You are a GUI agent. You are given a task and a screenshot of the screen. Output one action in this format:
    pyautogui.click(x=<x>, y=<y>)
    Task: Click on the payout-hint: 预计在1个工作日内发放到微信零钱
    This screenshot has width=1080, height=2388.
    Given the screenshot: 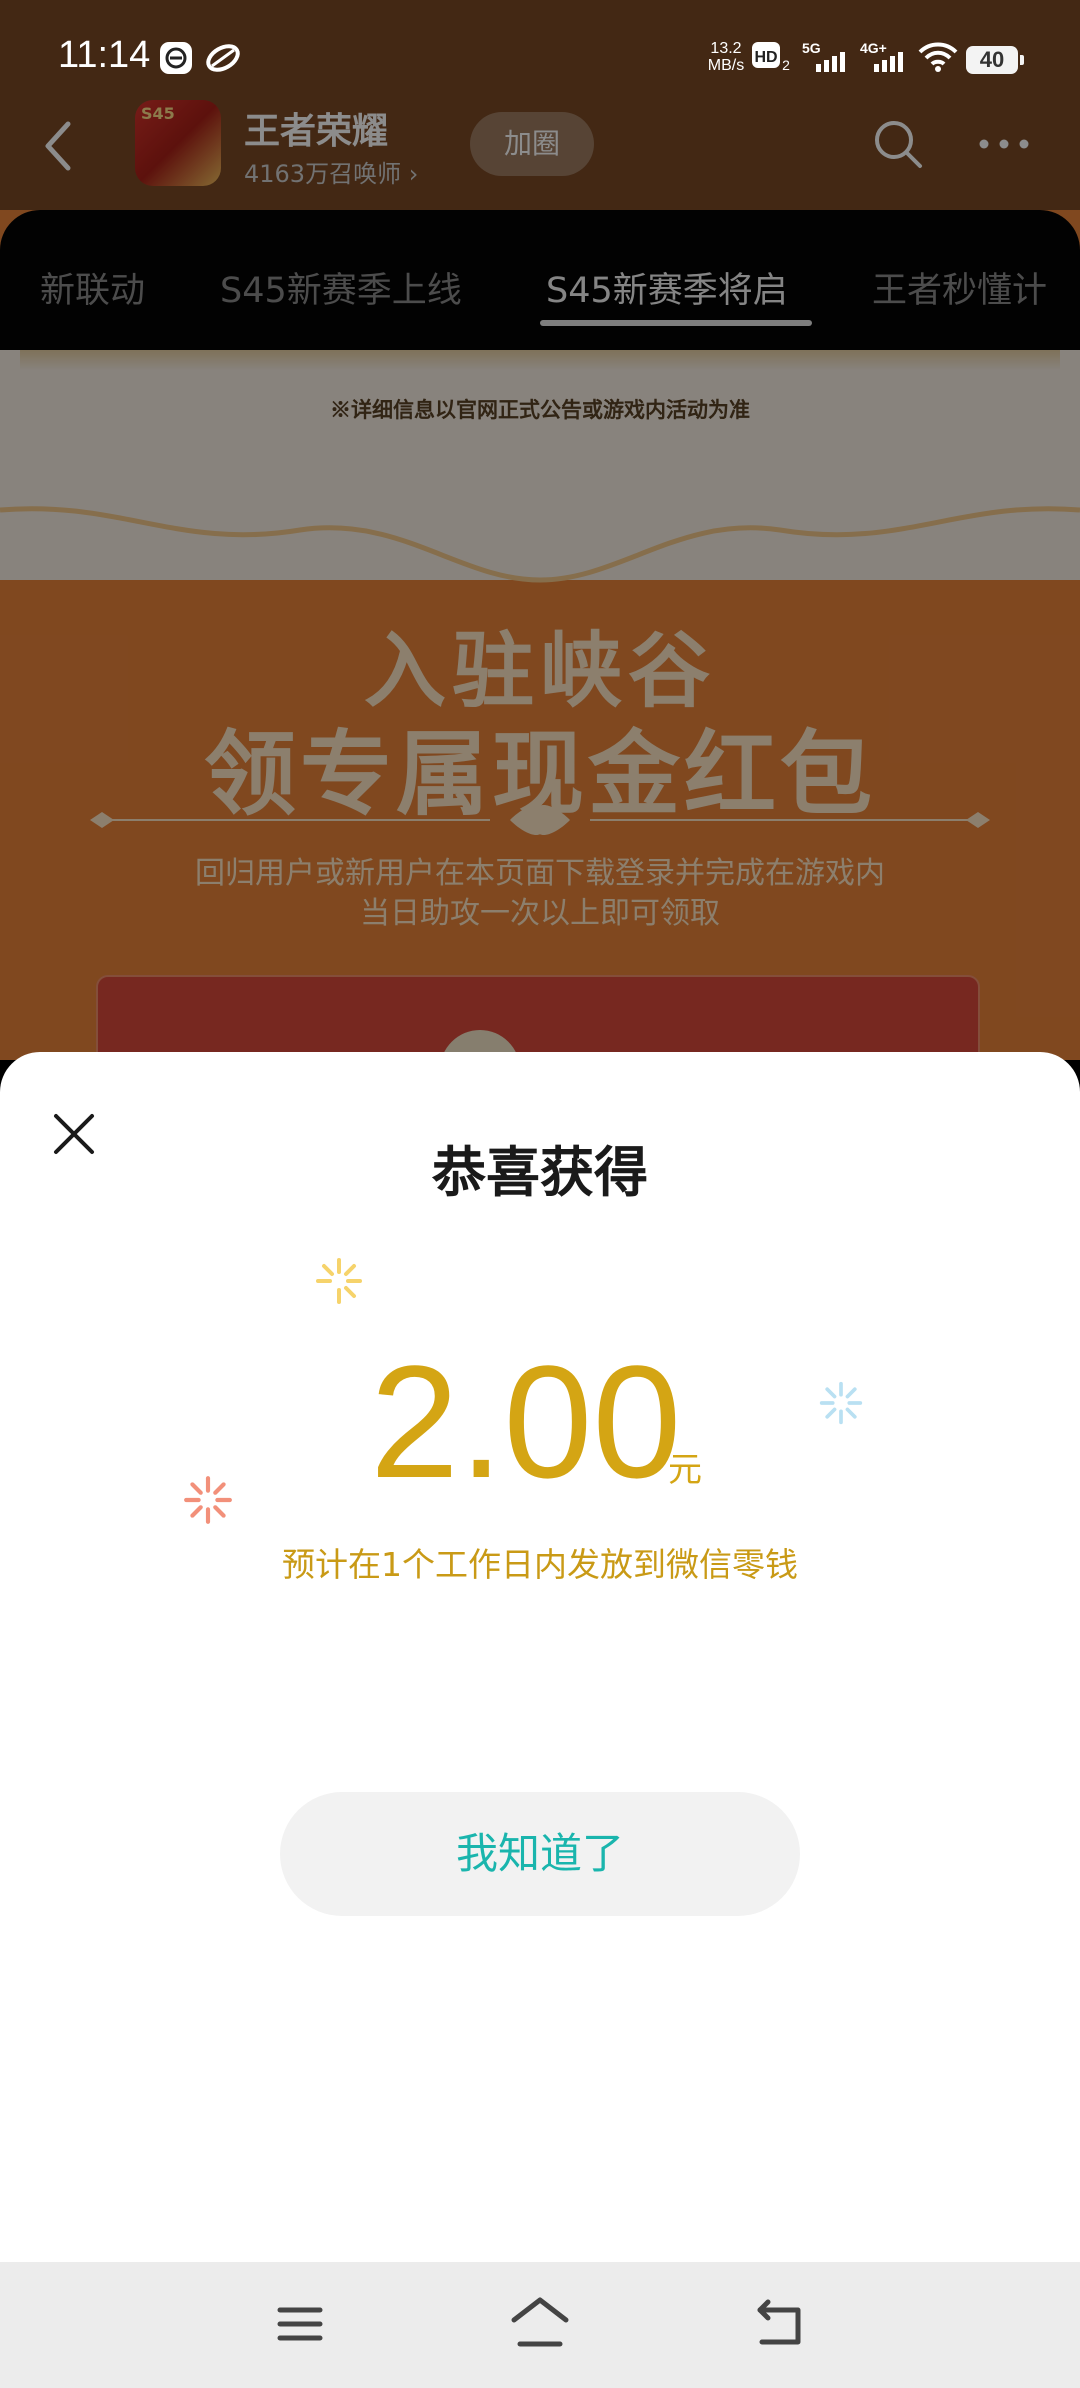 What is the action you would take?
    pyautogui.click(x=540, y=1564)
    